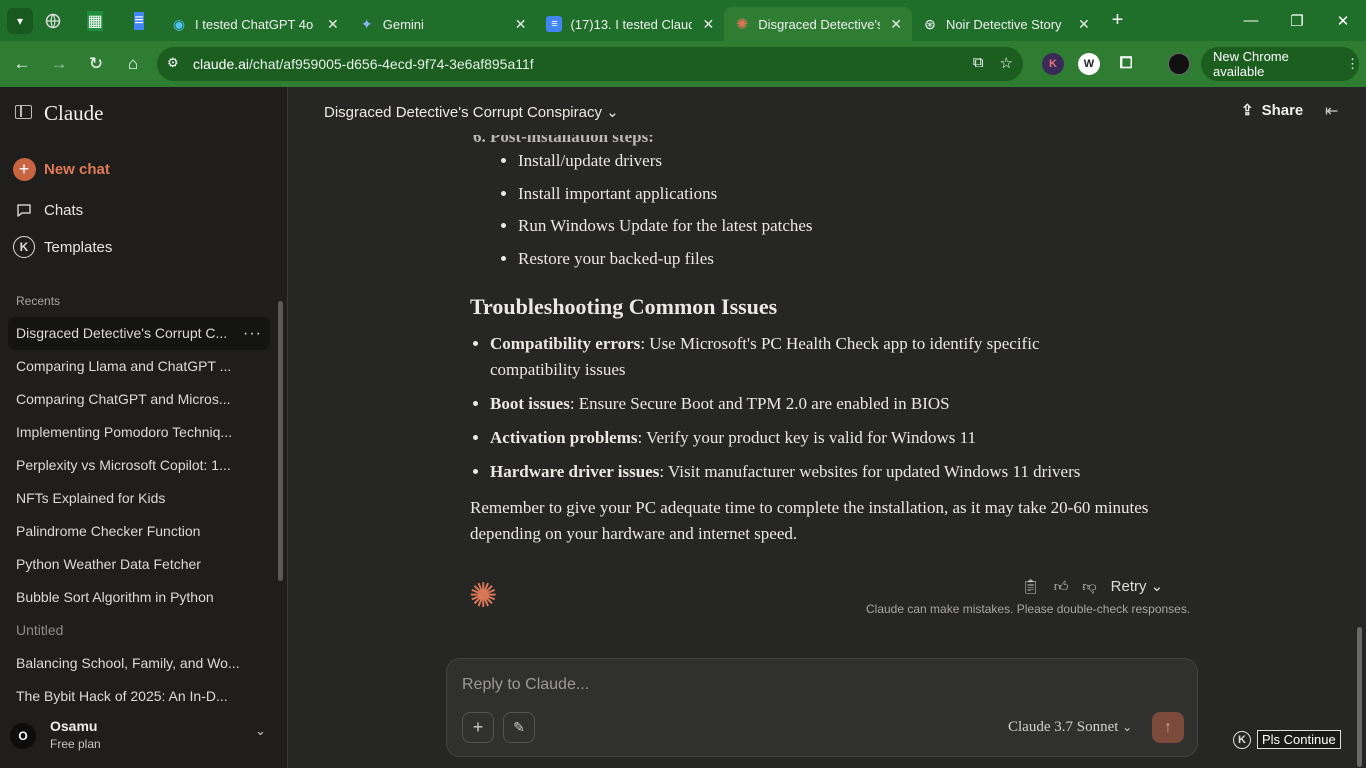 The height and width of the screenshot is (768, 1366). What do you see at coordinates (95, 21) in the screenshot?
I see `pinned-tab-sheets: ▦` at bounding box center [95, 21].